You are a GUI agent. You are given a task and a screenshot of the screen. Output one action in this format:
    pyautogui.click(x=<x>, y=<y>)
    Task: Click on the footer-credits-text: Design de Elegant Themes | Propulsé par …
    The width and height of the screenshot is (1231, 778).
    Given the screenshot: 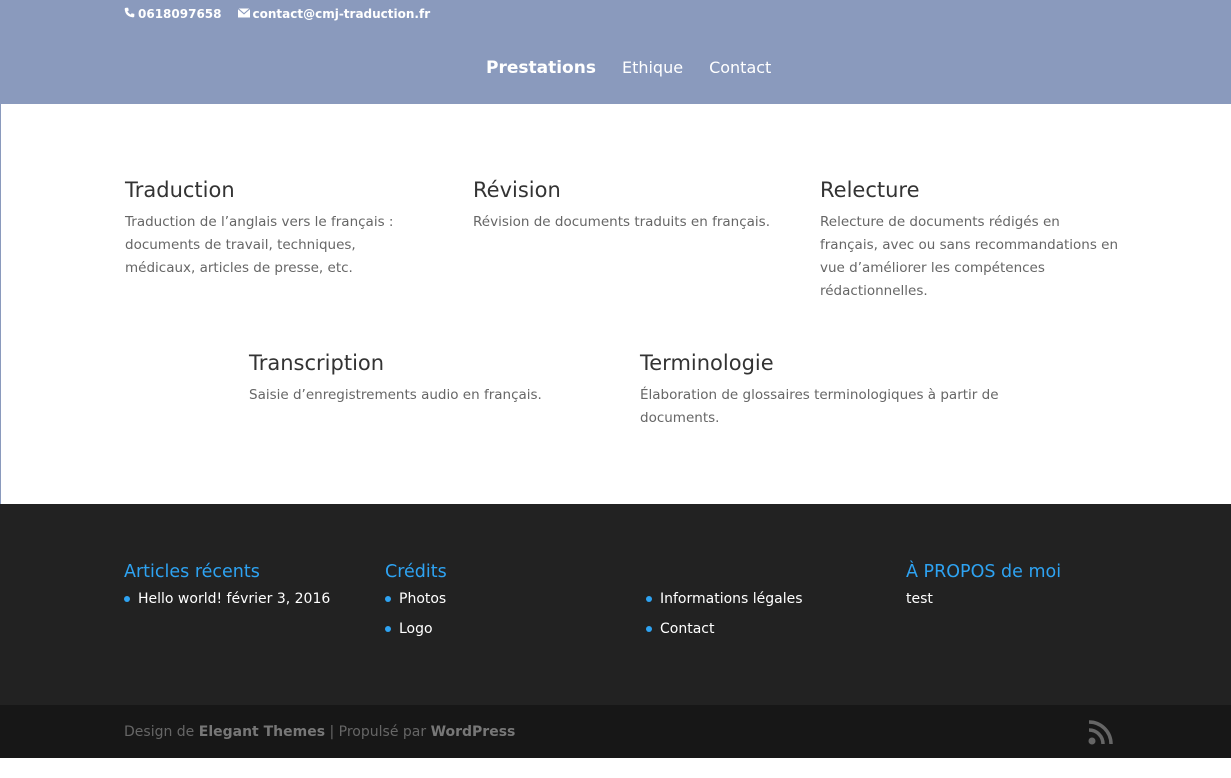 What is the action you would take?
    pyautogui.click(x=319, y=732)
    